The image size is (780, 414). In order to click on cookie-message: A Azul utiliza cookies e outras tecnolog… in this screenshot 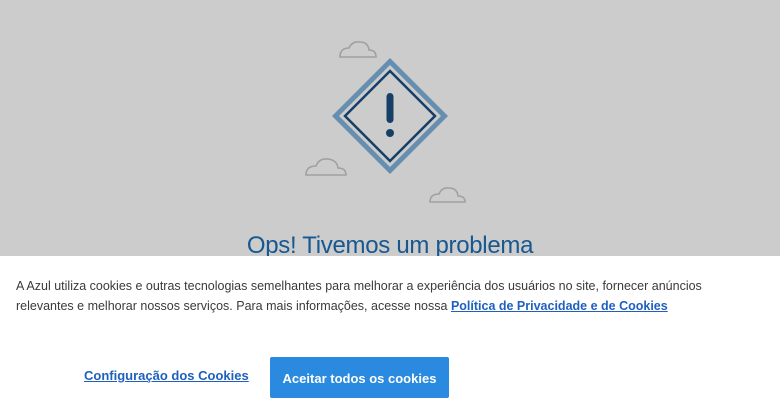, I will do `click(366, 296)`.